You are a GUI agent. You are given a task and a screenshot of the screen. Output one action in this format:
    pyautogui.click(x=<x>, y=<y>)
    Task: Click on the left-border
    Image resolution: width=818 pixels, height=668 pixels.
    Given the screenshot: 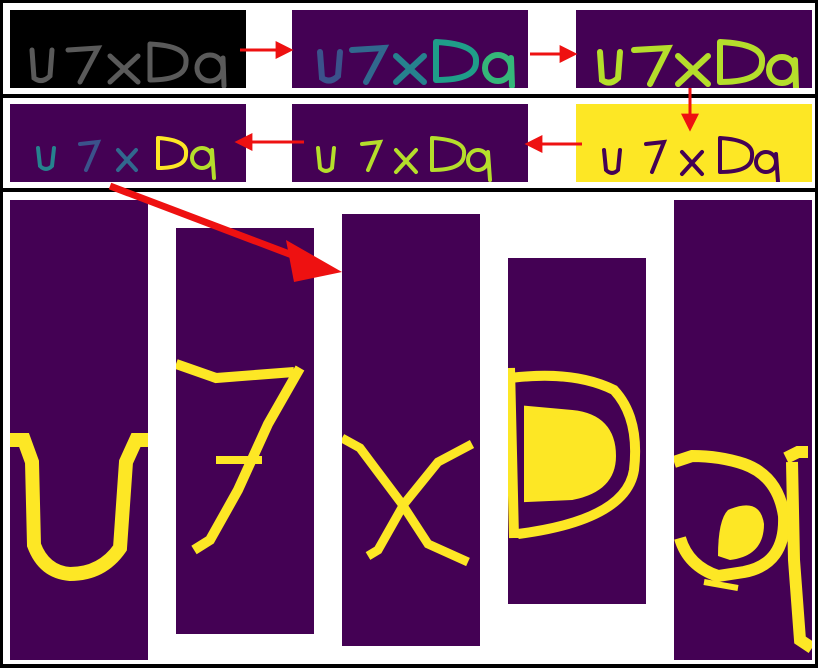 What is the action you would take?
    pyautogui.click(x=1, y=334)
    